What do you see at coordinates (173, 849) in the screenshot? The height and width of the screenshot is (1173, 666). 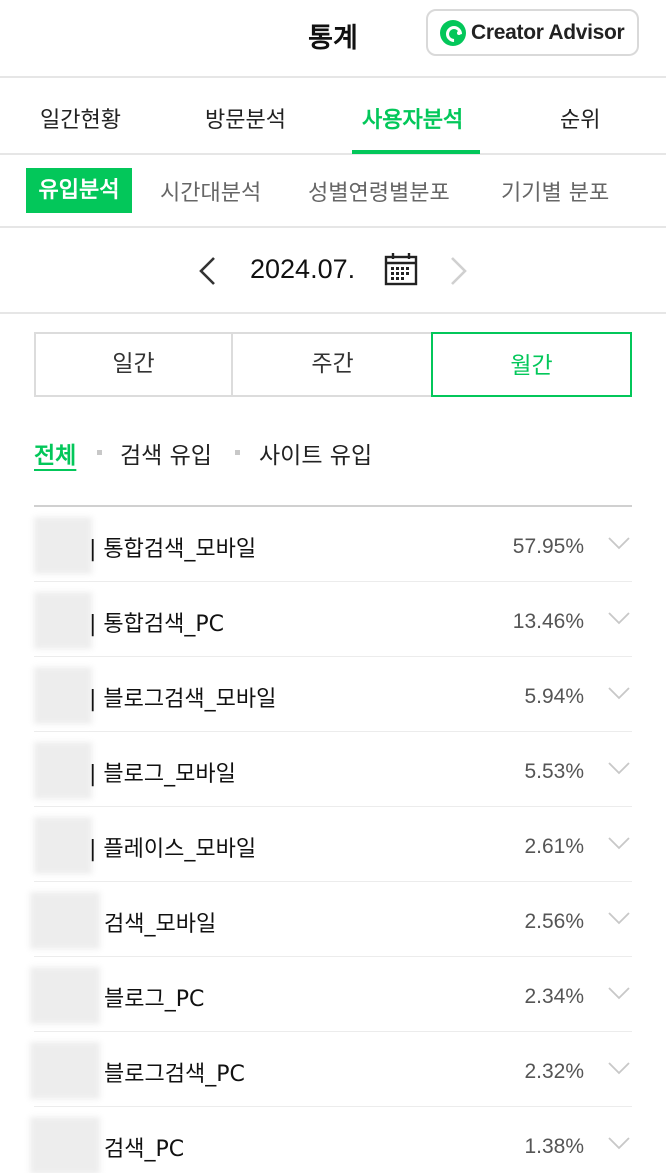 I see `list-item-label: | 플레이스_모바일` at bounding box center [173, 849].